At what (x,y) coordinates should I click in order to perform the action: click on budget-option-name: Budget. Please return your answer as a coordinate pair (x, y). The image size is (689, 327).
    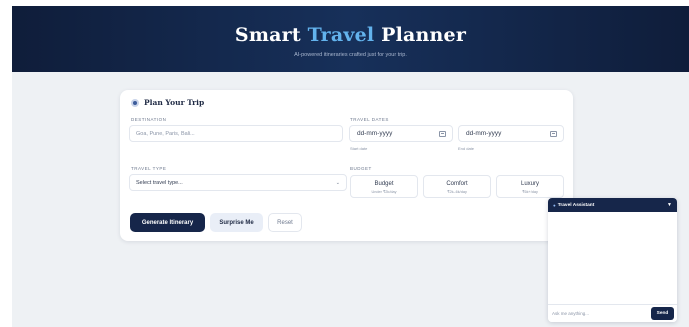
    Looking at the image, I should click on (384, 184).